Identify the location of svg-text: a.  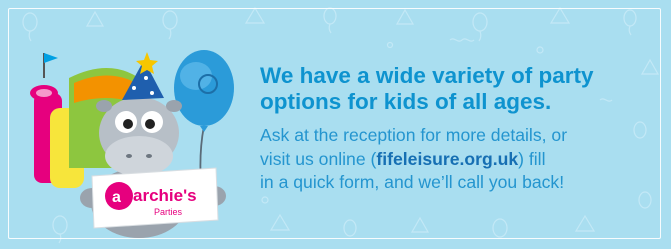
(116, 197).